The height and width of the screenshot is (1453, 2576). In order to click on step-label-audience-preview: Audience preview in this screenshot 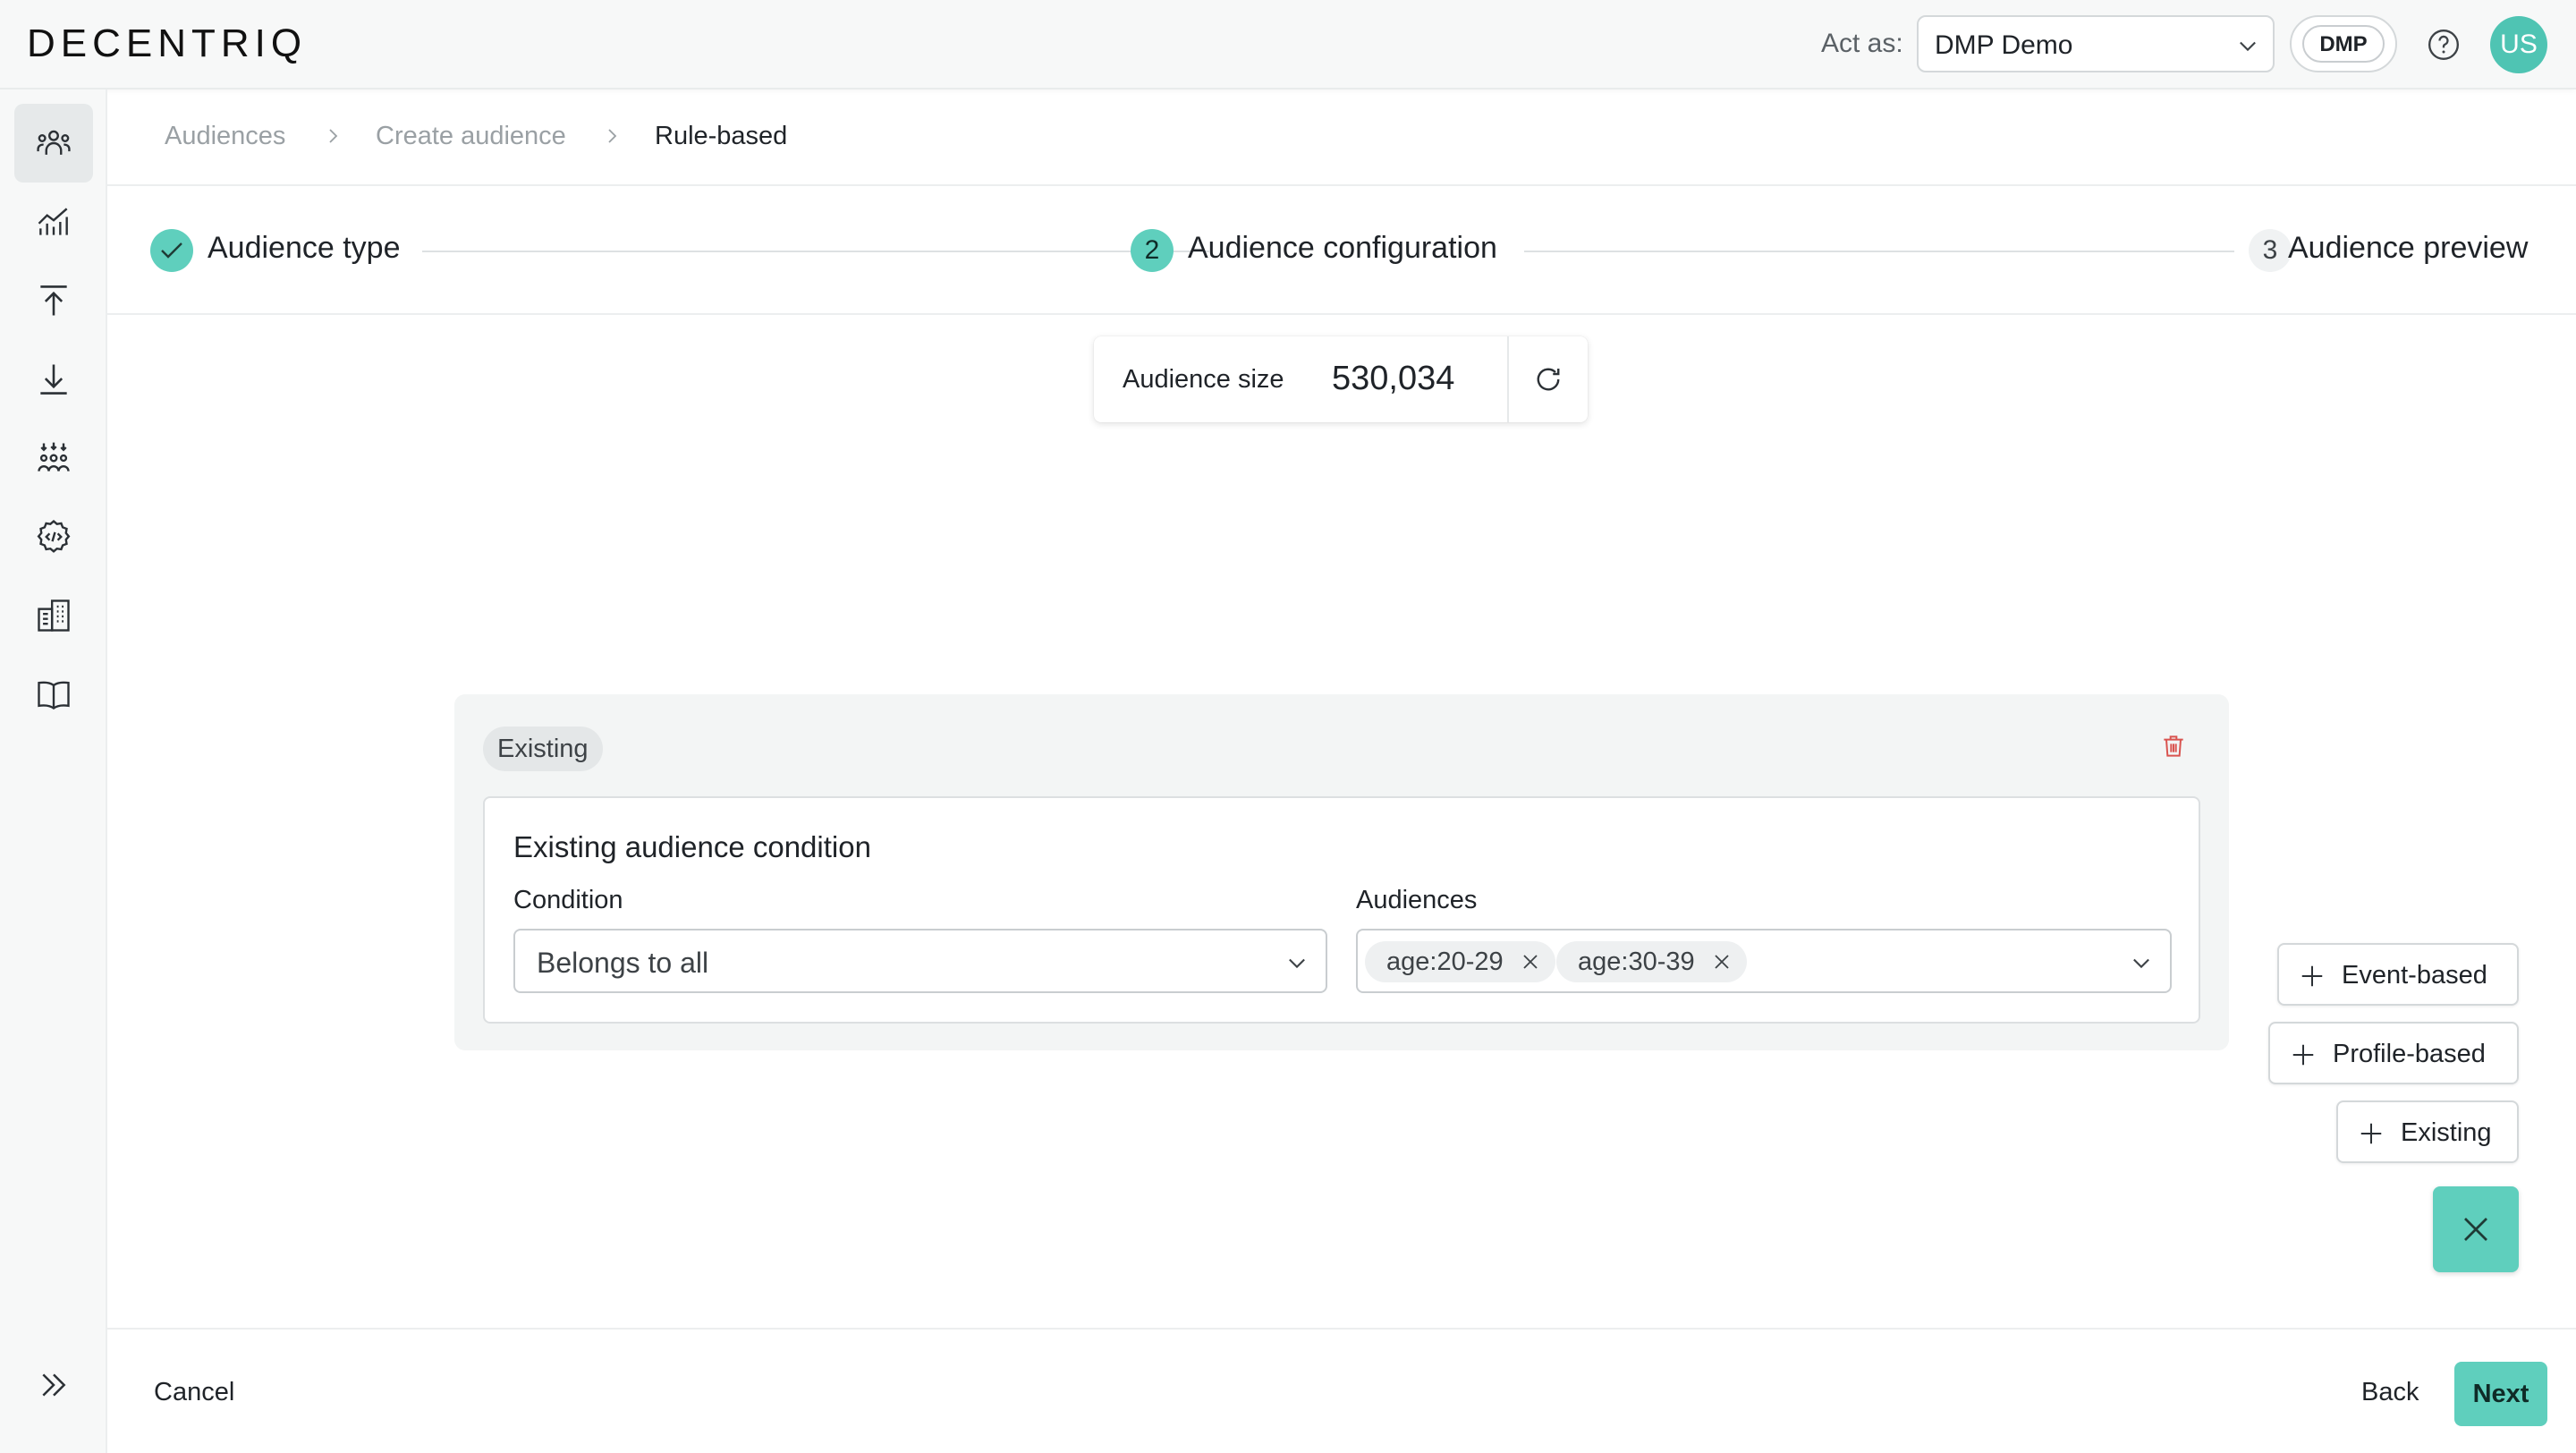, I will do `click(2408, 248)`.